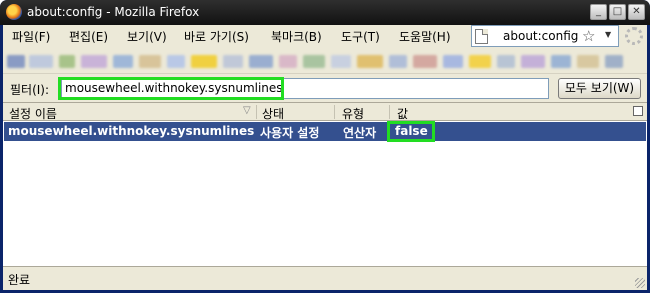  What do you see at coordinates (608, 34) in the screenshot?
I see `dropdown-arrow-icon: ▼` at bounding box center [608, 34].